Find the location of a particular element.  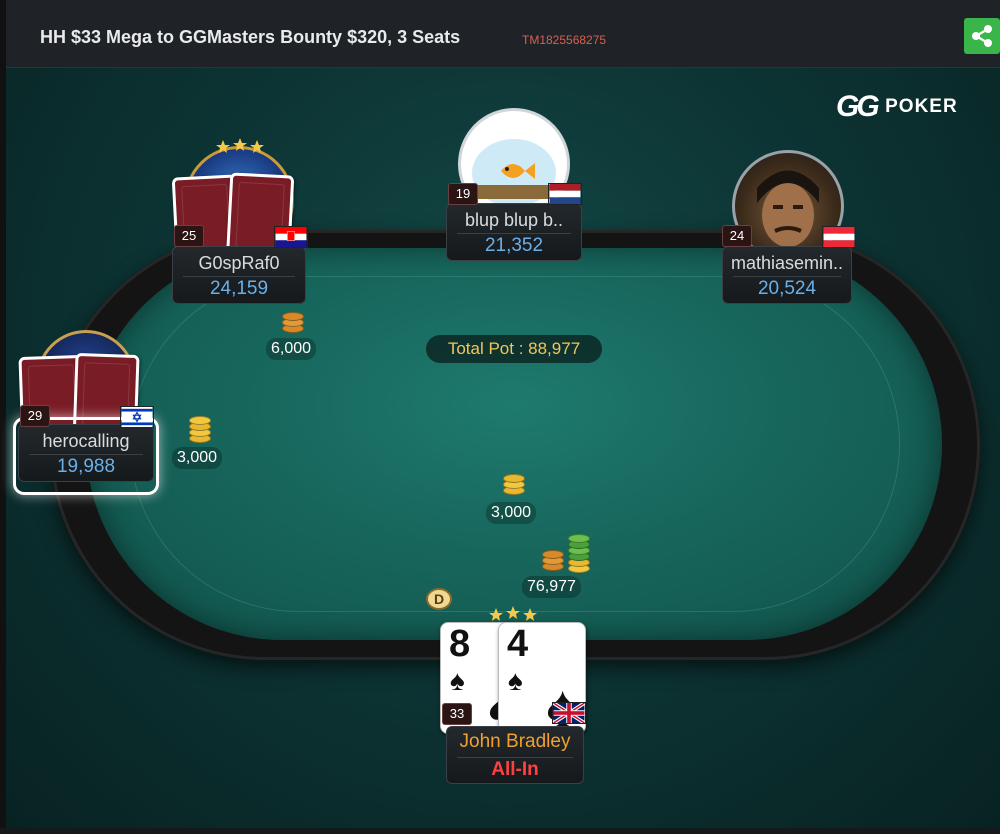

share-button is located at coordinates (982, 36).